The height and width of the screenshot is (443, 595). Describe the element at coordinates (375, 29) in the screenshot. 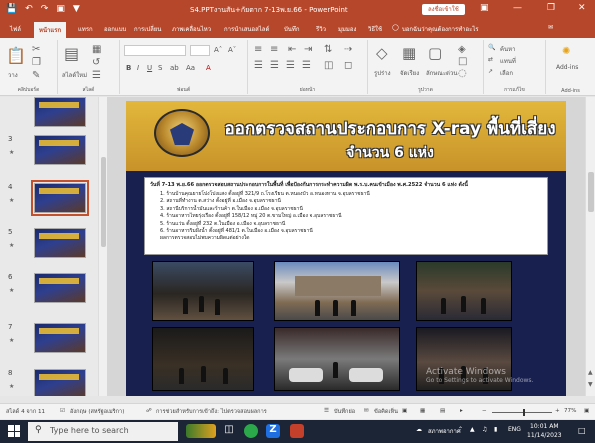

I see `tab-help: วิธีใช้` at that location.